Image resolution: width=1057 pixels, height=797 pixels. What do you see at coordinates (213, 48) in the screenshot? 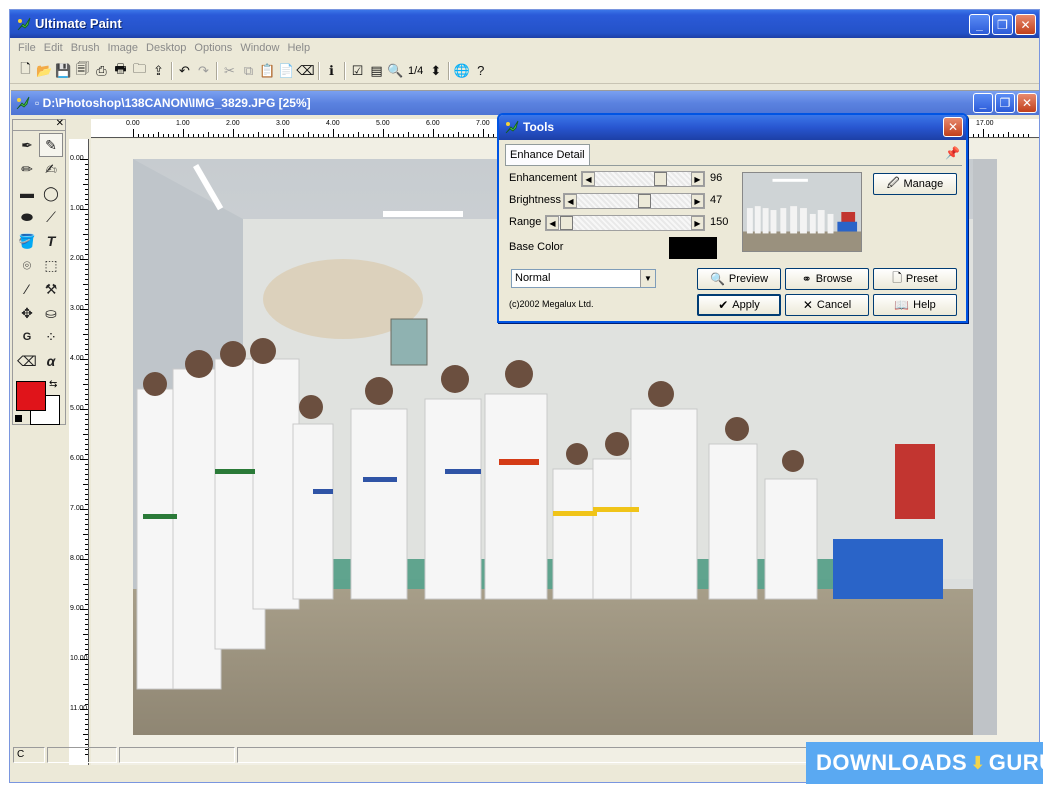
I see `menu-options: Options` at bounding box center [213, 48].